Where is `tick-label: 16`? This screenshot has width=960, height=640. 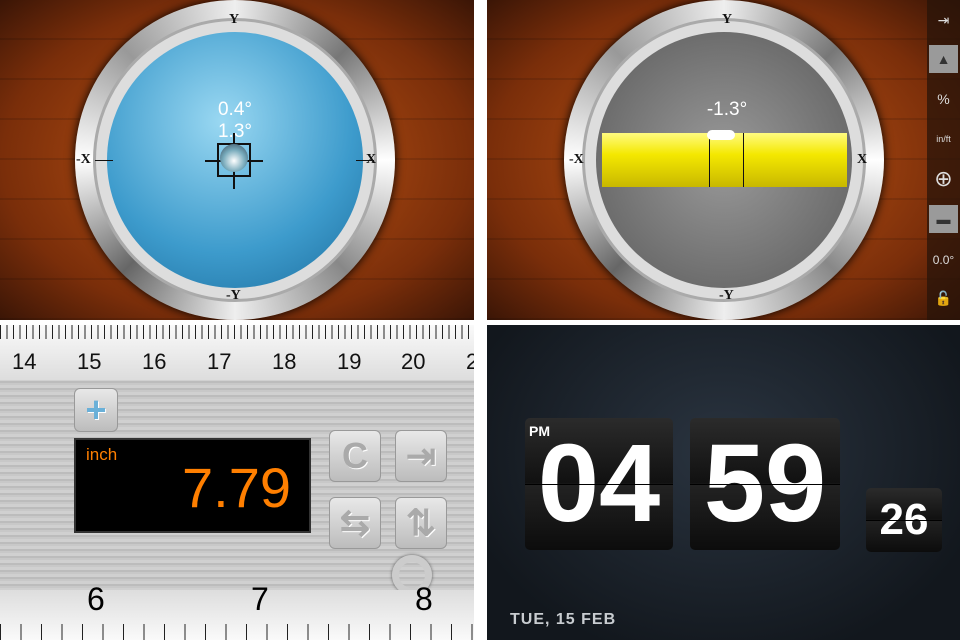 tick-label: 16 is located at coordinates (154, 361).